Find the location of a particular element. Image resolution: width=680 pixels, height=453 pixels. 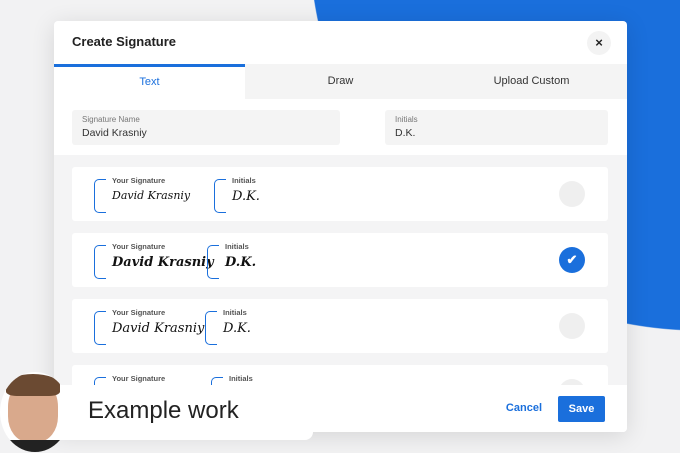

avatar-hair is located at coordinates (33, 385).